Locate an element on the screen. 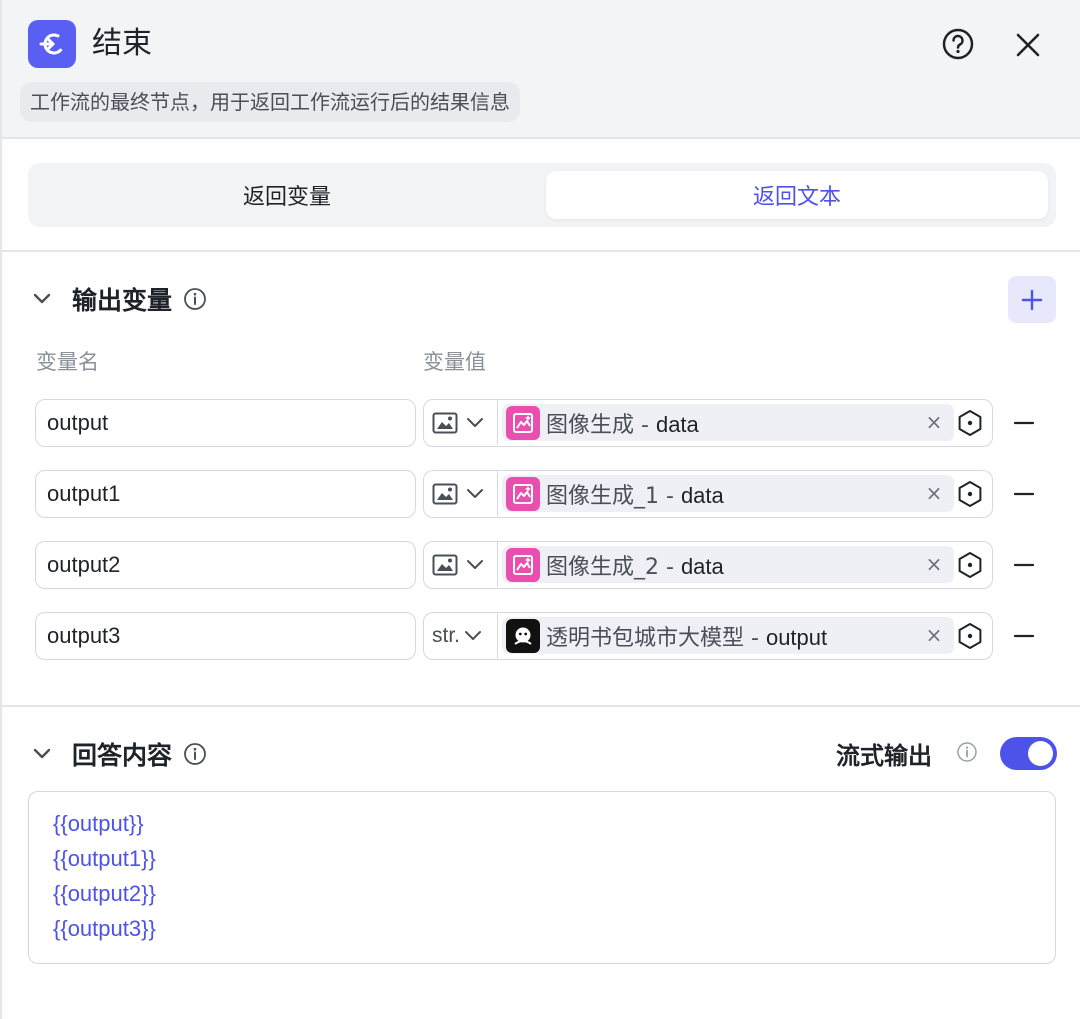  variable-value-field: str. 透明书包城市大模型 - output × is located at coordinates (708, 636).